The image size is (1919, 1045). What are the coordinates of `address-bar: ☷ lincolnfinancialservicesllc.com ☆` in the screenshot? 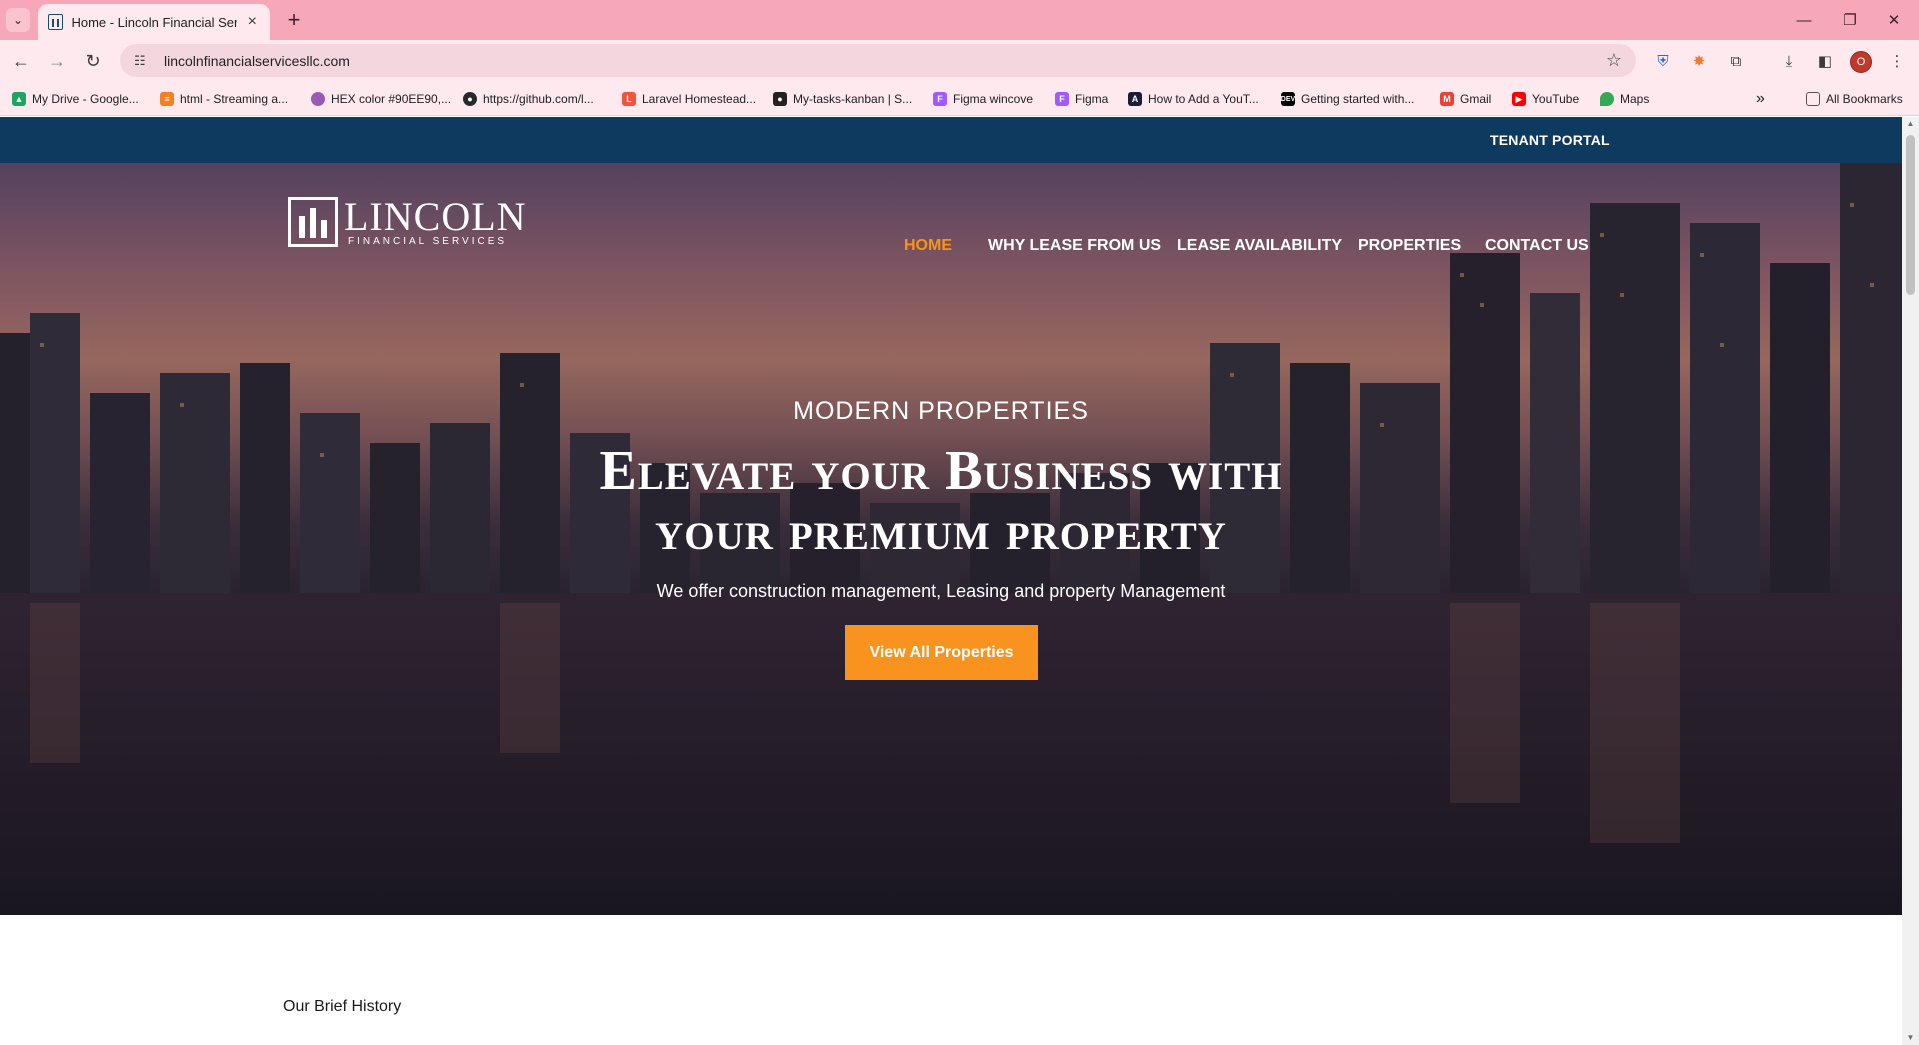 It's located at (878, 60).